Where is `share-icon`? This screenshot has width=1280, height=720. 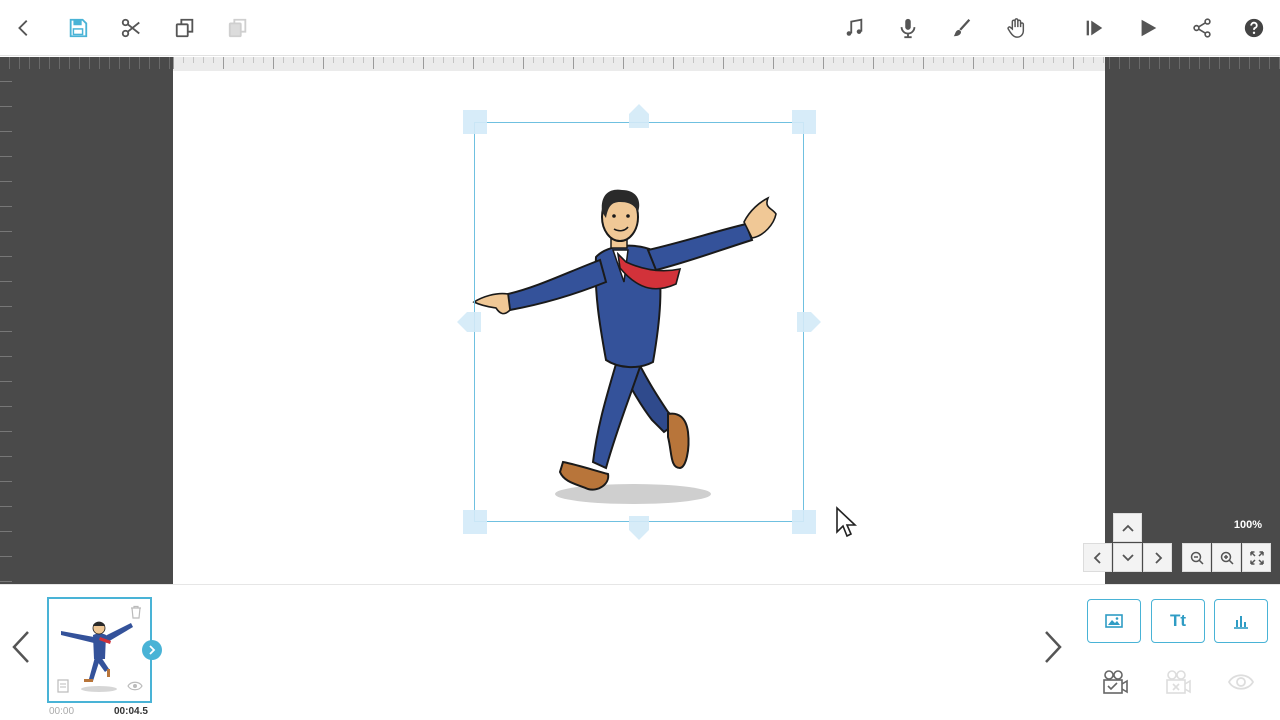 share-icon is located at coordinates (1202, 28).